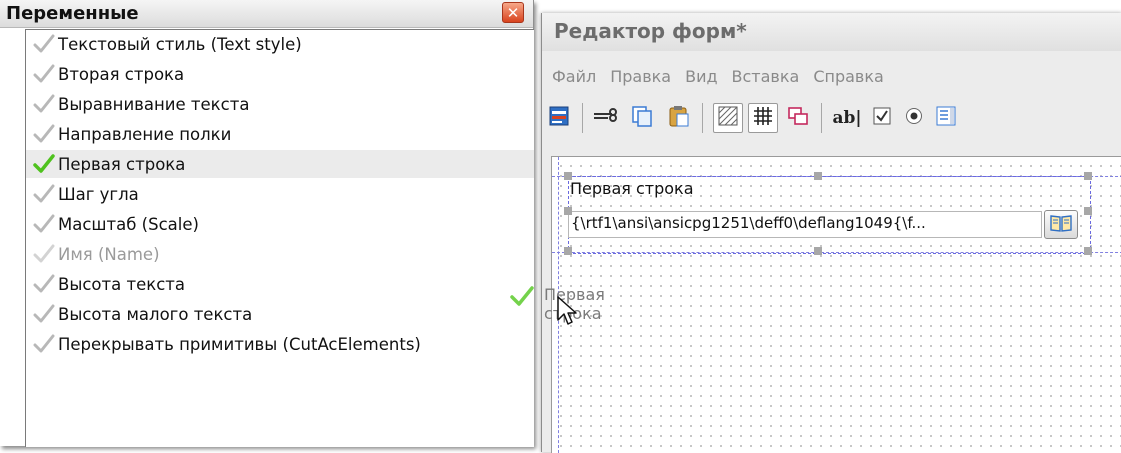  What do you see at coordinates (766, 76) in the screenshot?
I see `menu-insert: Вставка` at bounding box center [766, 76].